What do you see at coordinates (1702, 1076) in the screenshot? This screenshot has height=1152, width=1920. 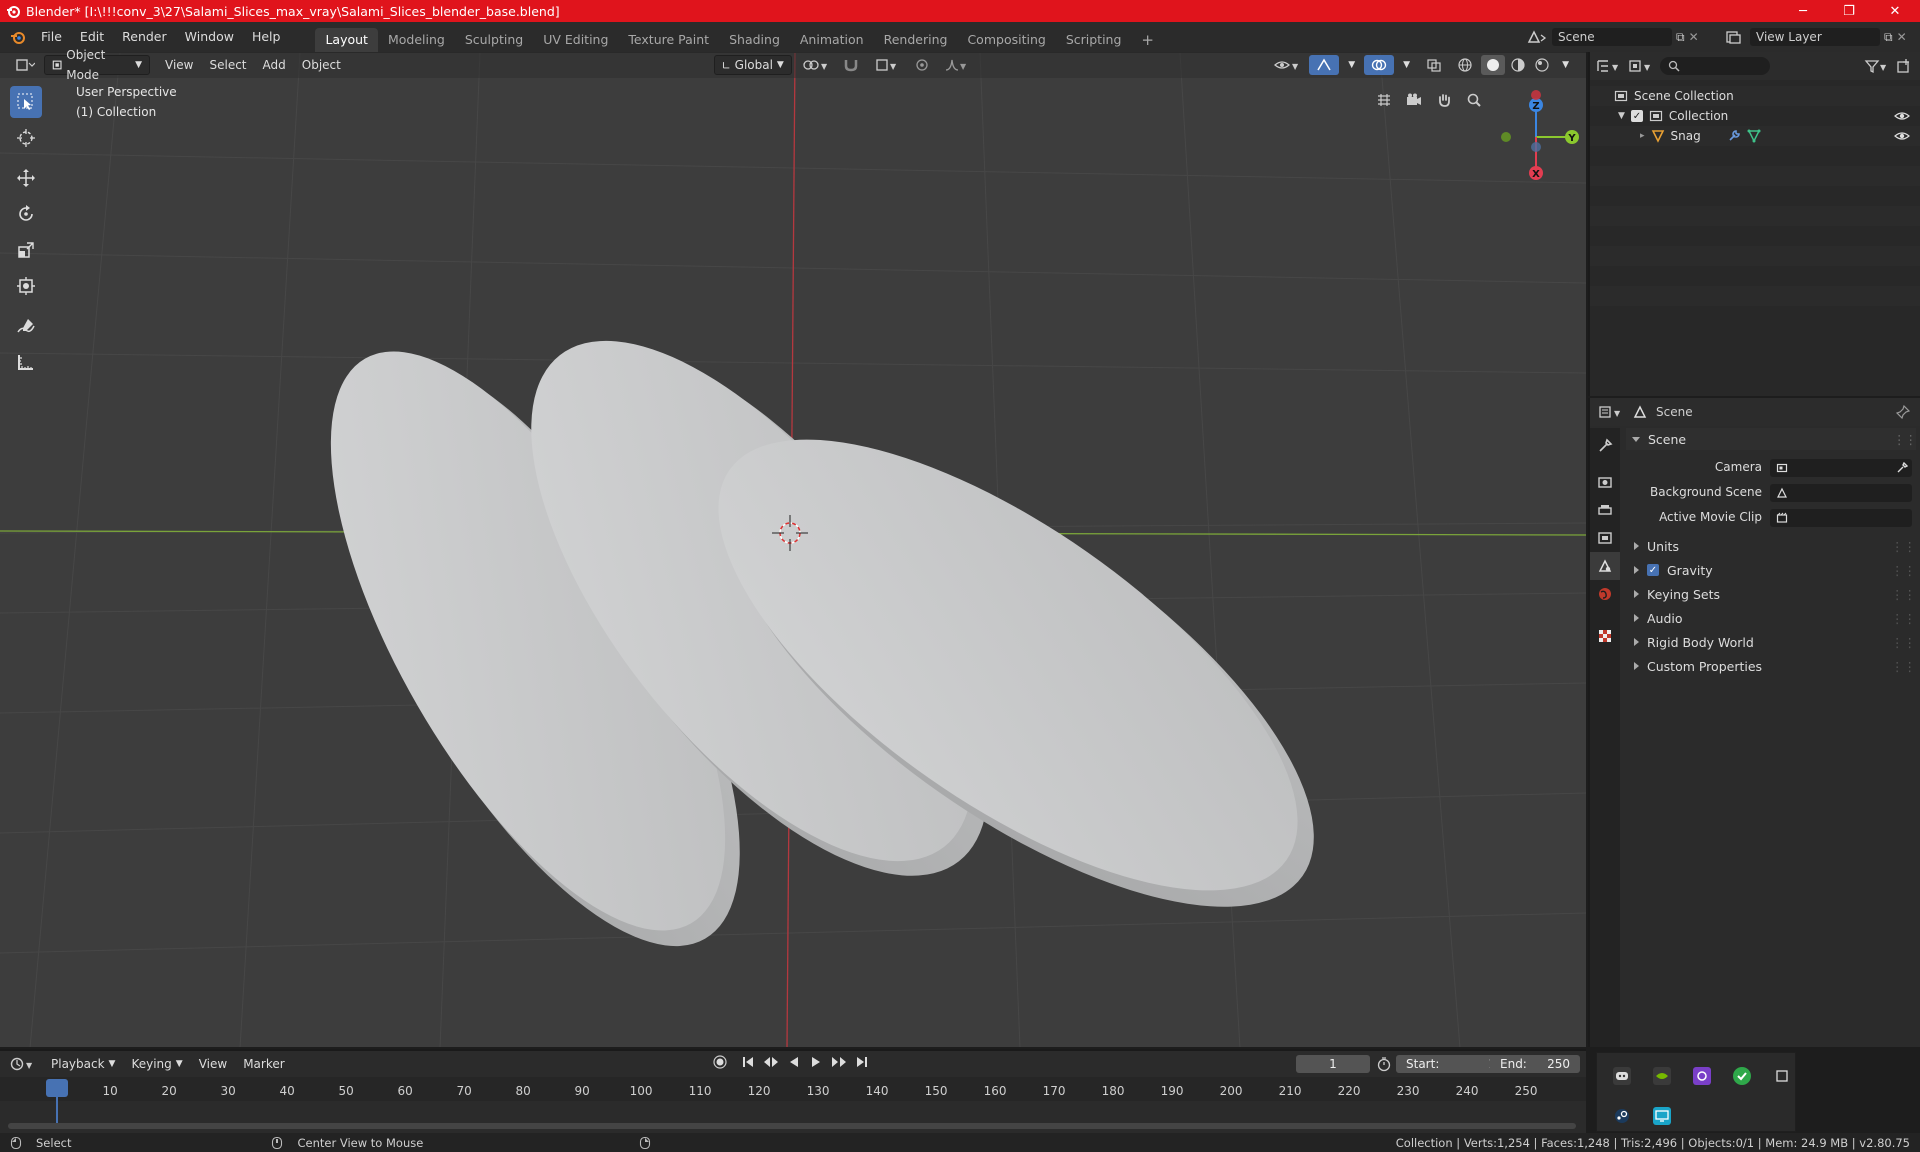 I see `app-tray-icon` at bounding box center [1702, 1076].